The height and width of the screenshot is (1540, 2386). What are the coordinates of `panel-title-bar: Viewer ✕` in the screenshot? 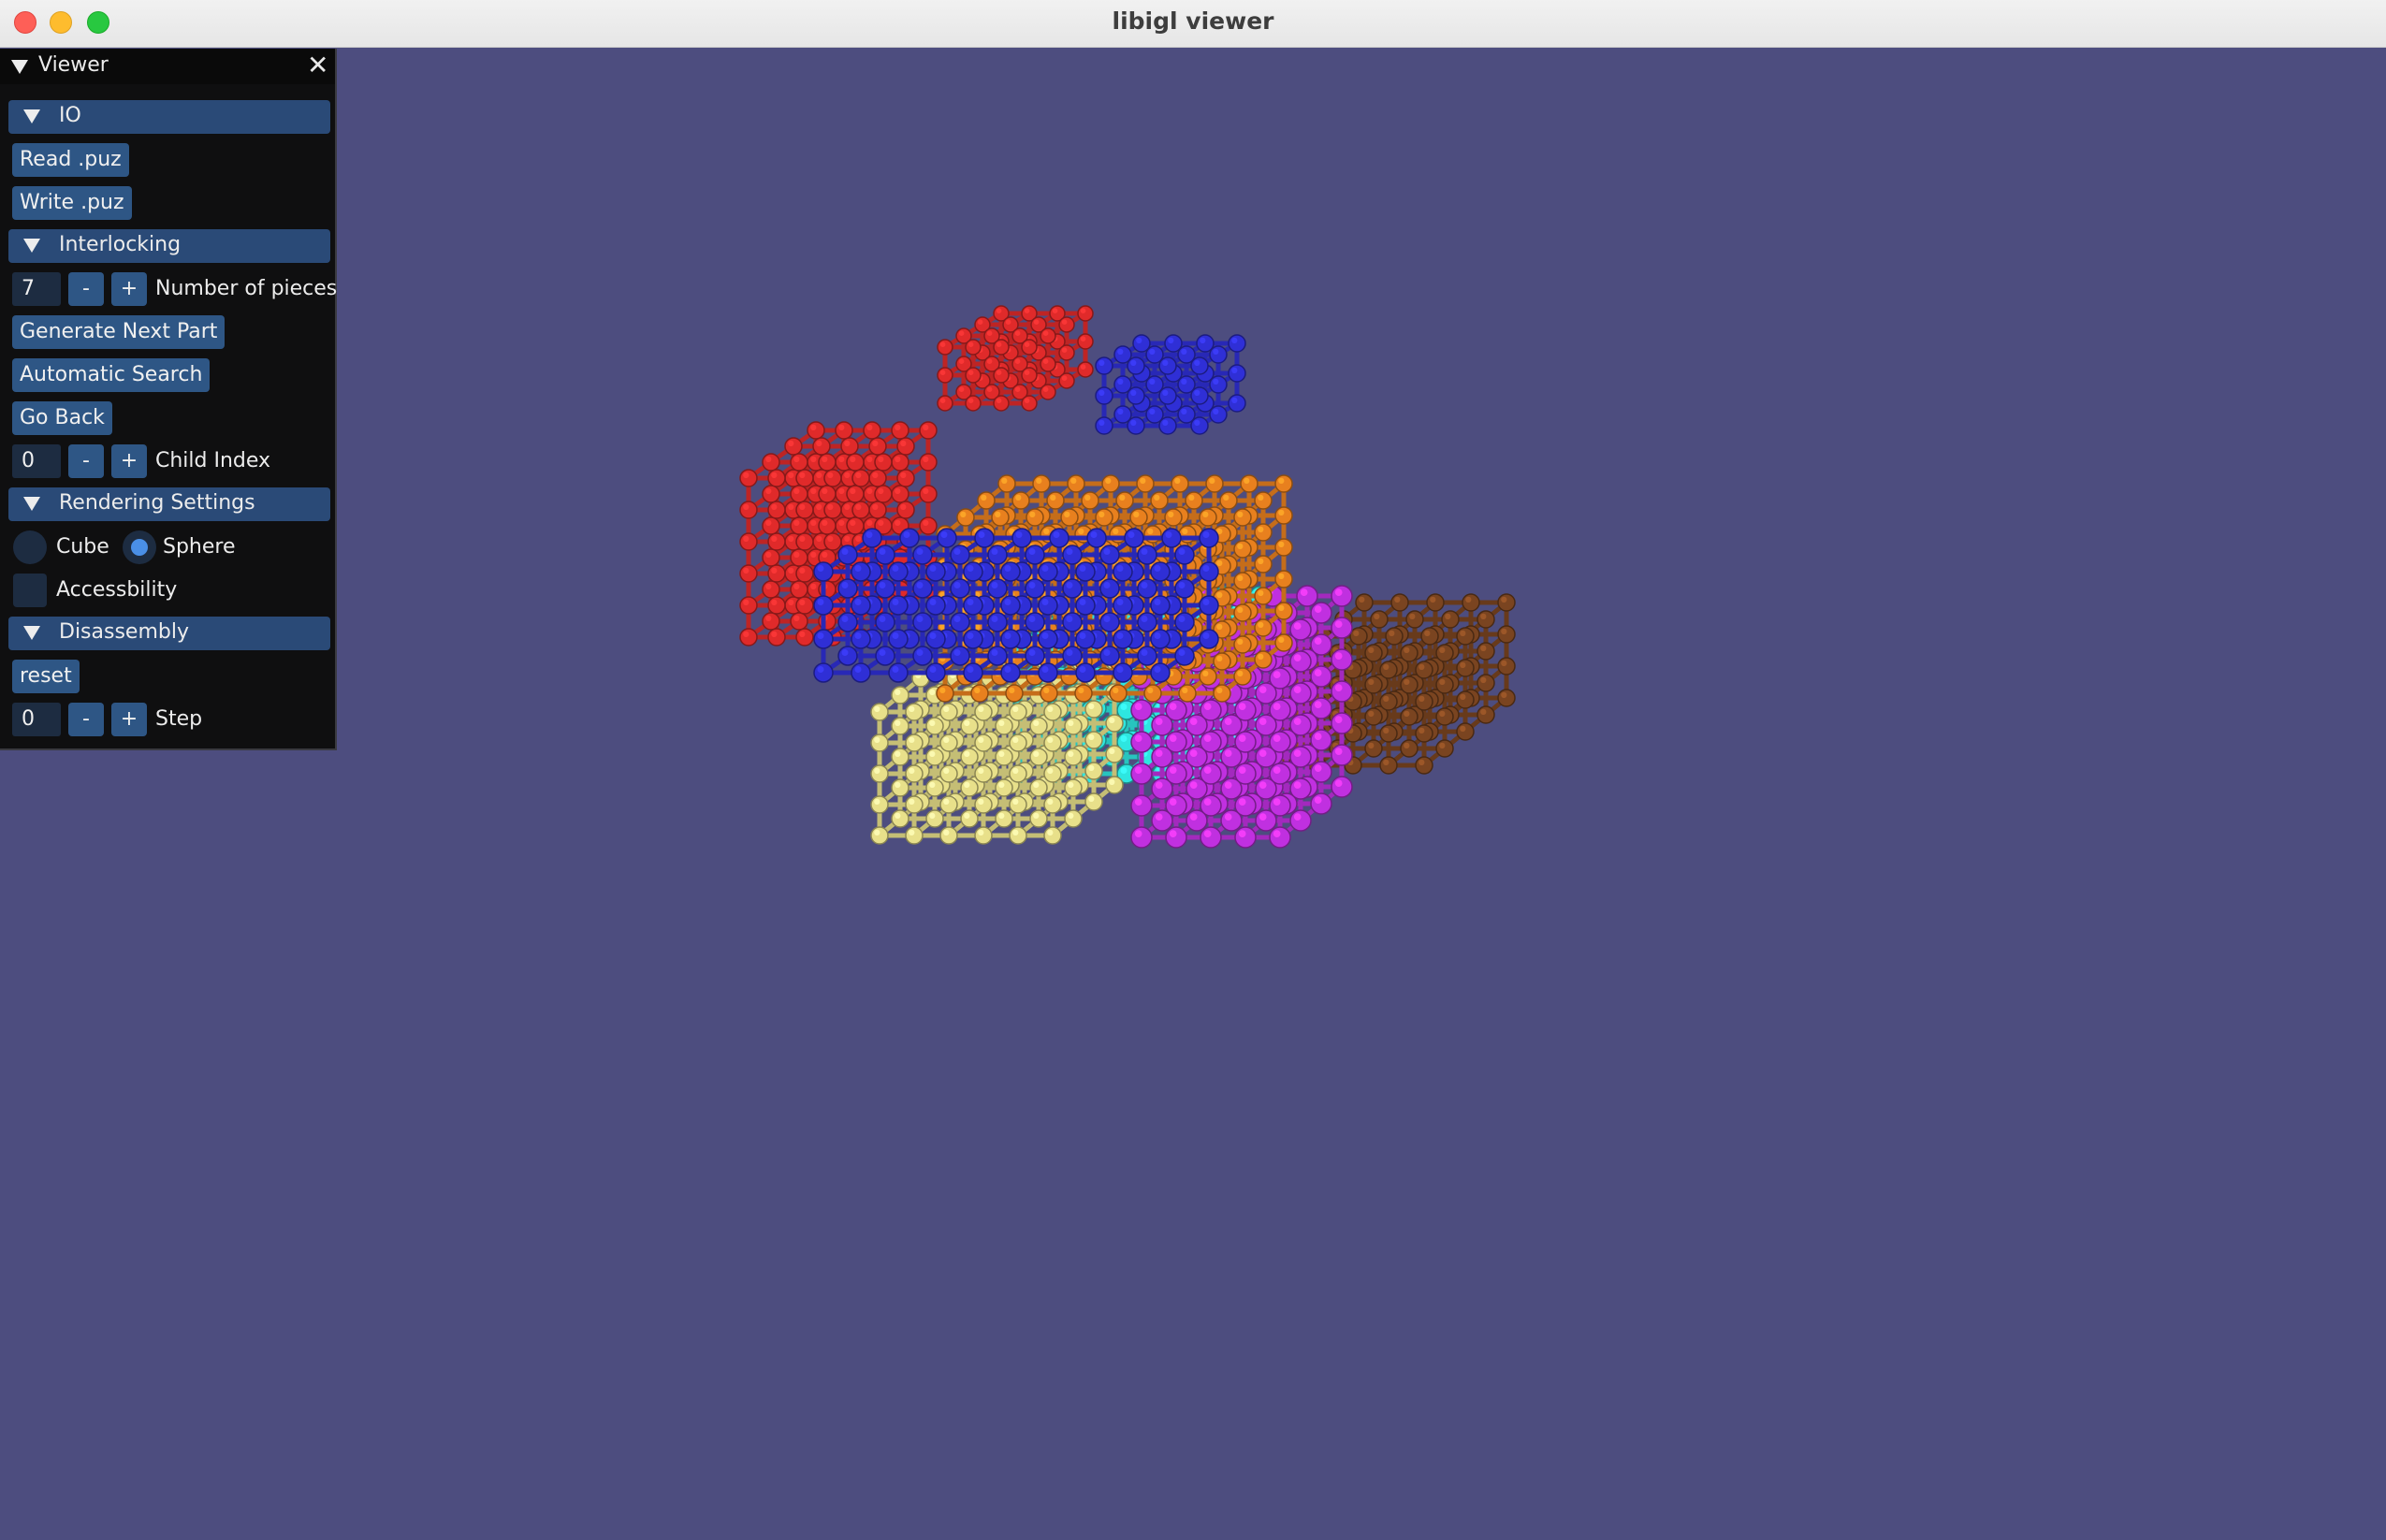 It's located at (167, 66).